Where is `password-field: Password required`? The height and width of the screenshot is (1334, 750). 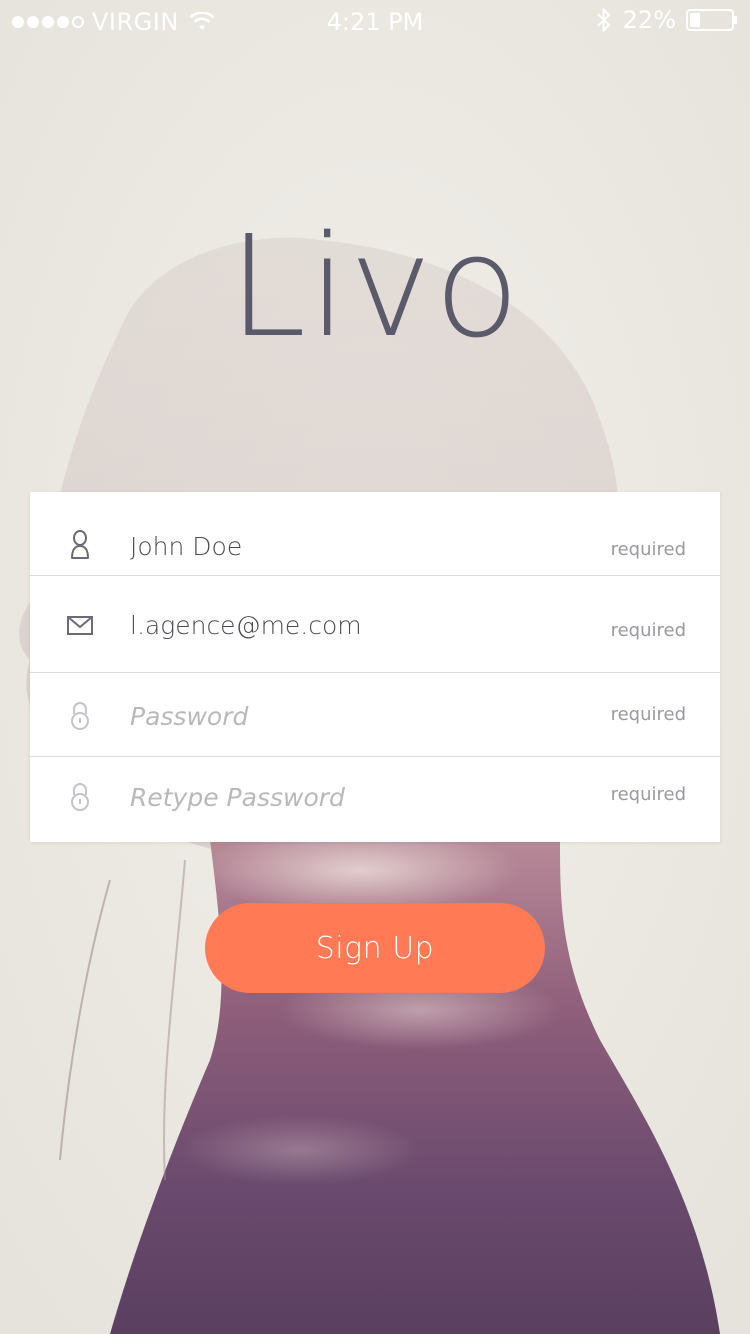
password-field: Password required is located at coordinates (375, 715).